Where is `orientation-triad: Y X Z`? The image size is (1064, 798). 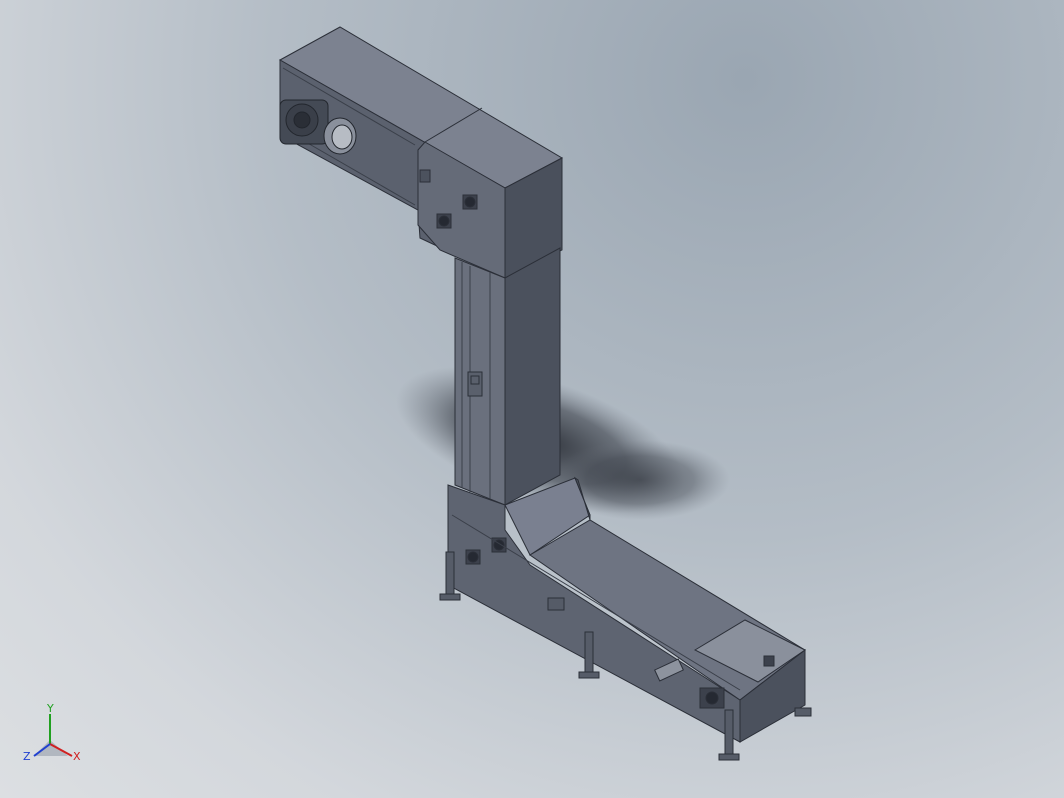 orientation-triad: Y X Z is located at coordinates (52, 732).